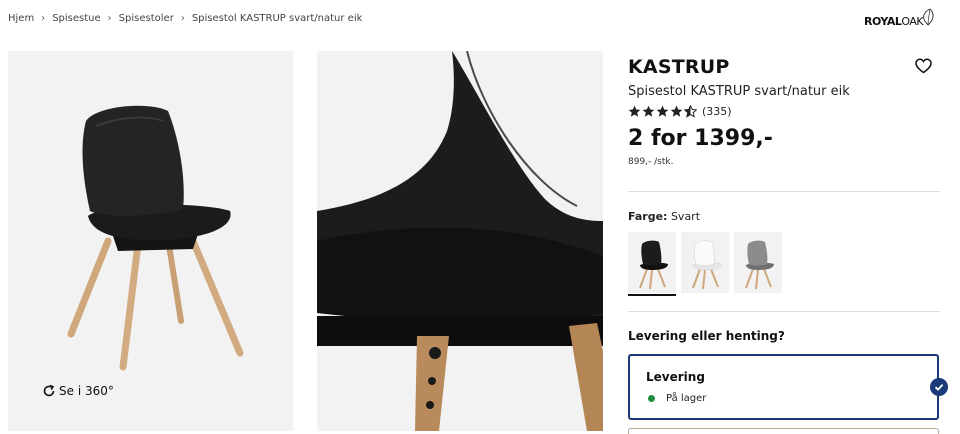 Image resolution: width=960 pixels, height=434 pixels. What do you see at coordinates (76, 18) in the screenshot?
I see `breadcrumb-spisestue: Spisestue` at bounding box center [76, 18].